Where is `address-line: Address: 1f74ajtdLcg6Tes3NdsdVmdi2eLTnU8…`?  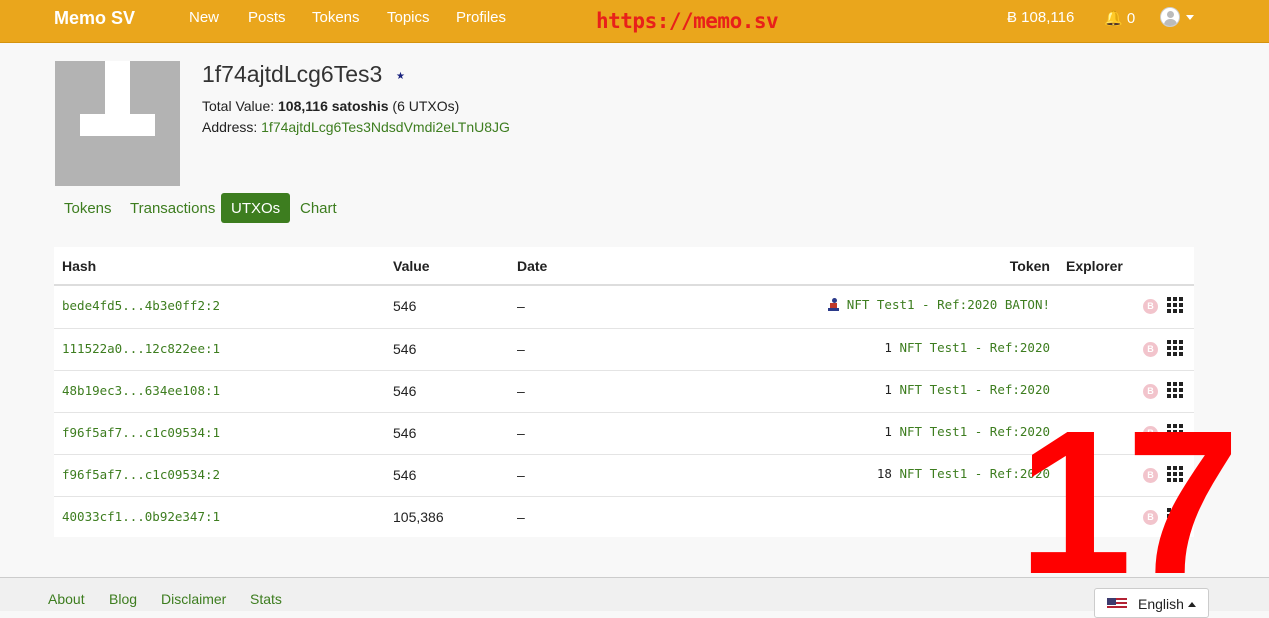 address-line: Address: 1f74ajtdLcg6Tes3NdsdVmdi2eLTnU8… is located at coordinates (356, 127).